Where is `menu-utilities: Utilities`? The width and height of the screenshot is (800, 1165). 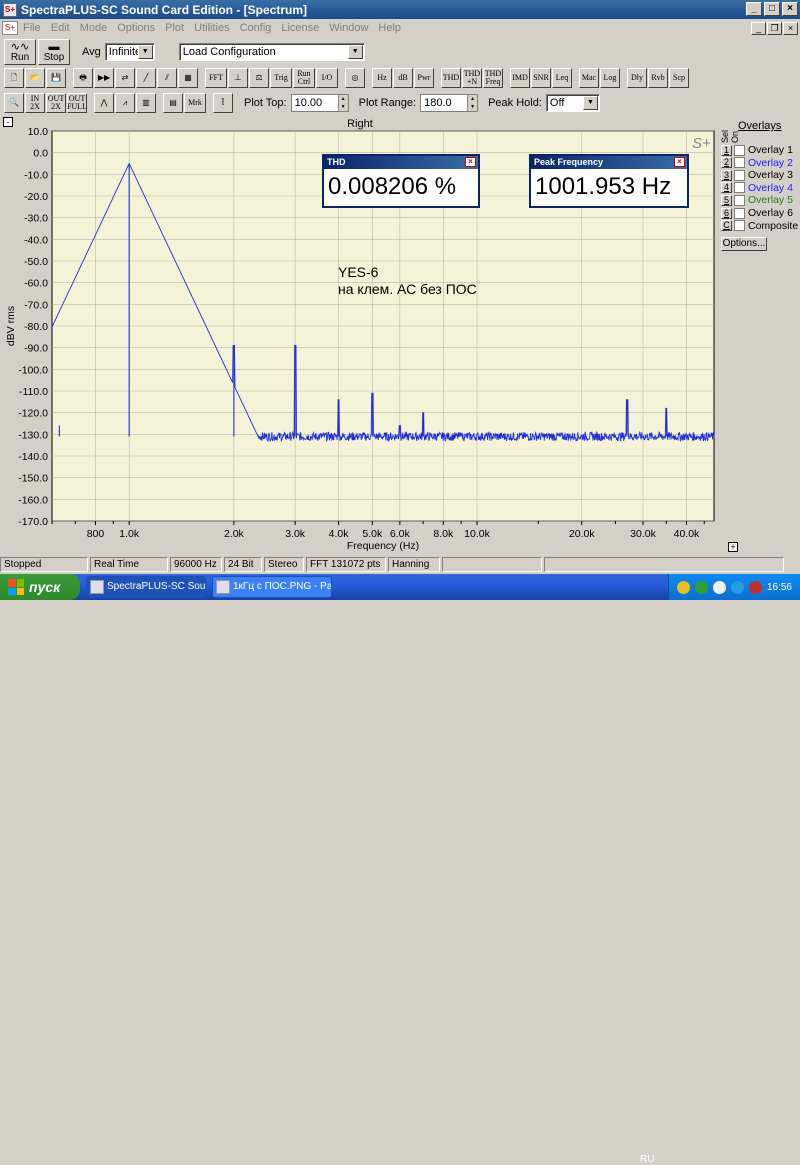 menu-utilities: Utilities is located at coordinates (211, 28).